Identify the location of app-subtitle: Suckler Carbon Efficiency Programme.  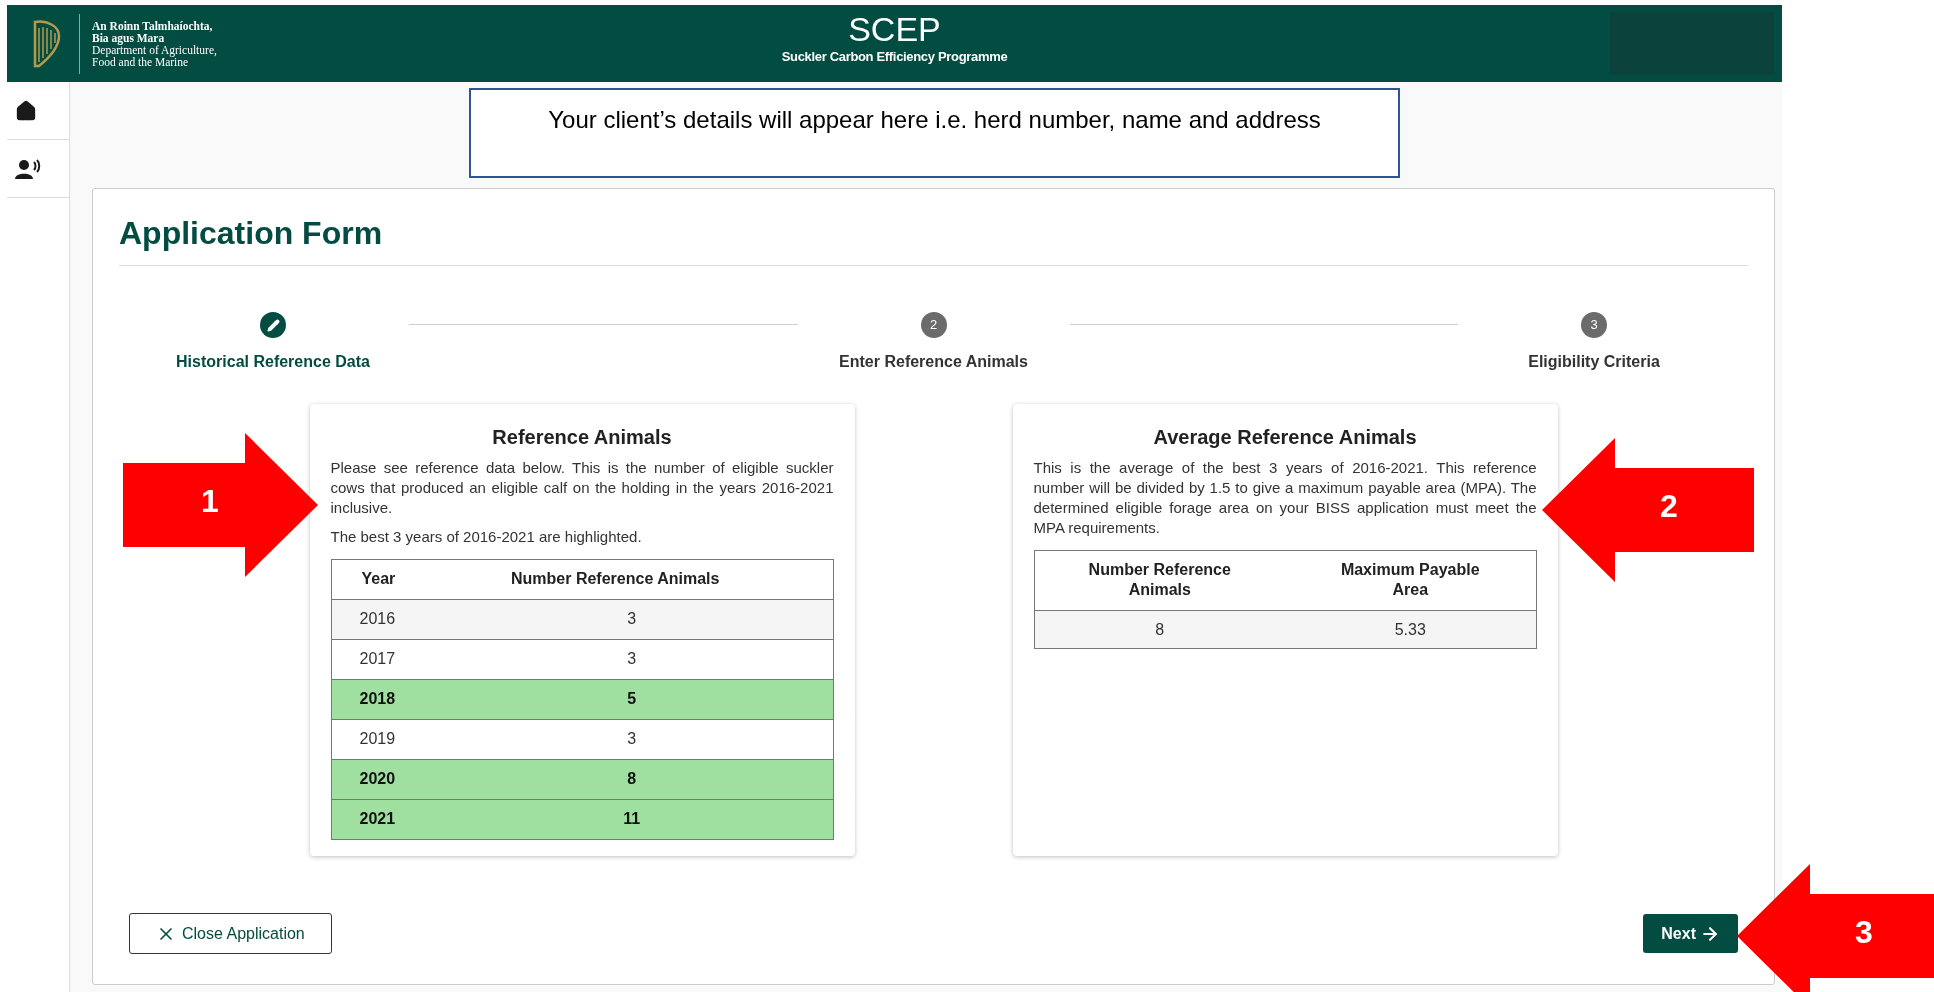
(894, 57).